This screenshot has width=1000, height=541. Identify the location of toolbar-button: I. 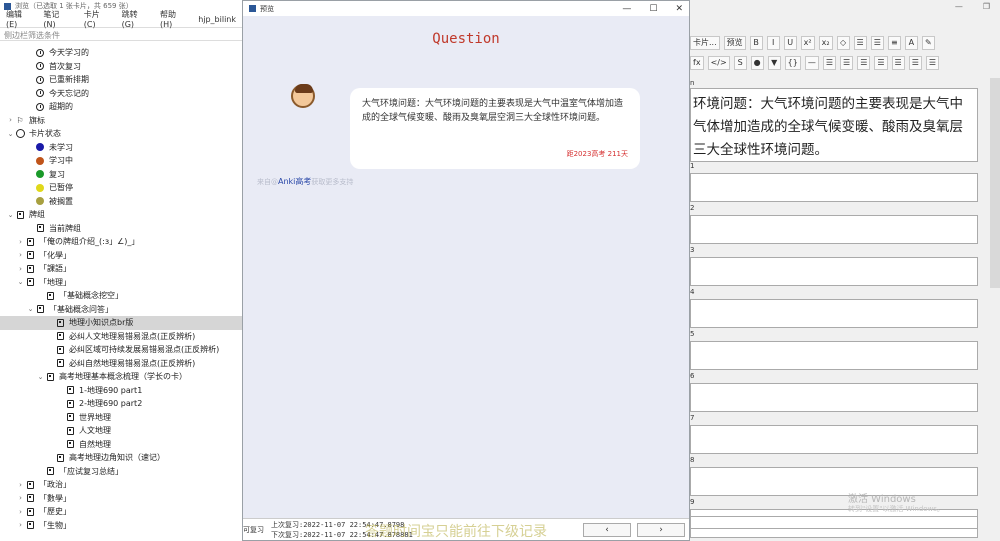
(773, 43).